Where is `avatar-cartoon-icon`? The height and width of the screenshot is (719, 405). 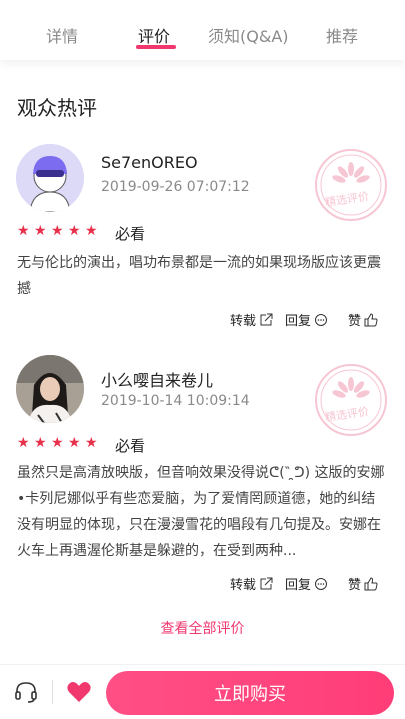
avatar-cartoon-icon is located at coordinates (50, 178).